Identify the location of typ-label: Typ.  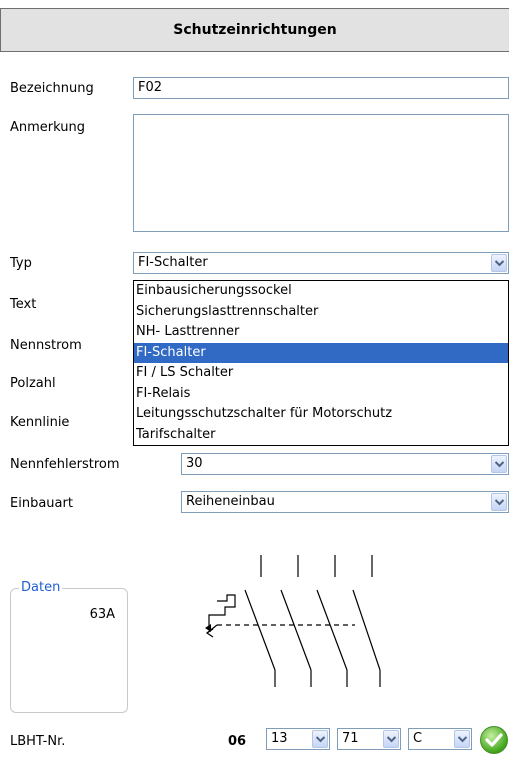
(21, 263).